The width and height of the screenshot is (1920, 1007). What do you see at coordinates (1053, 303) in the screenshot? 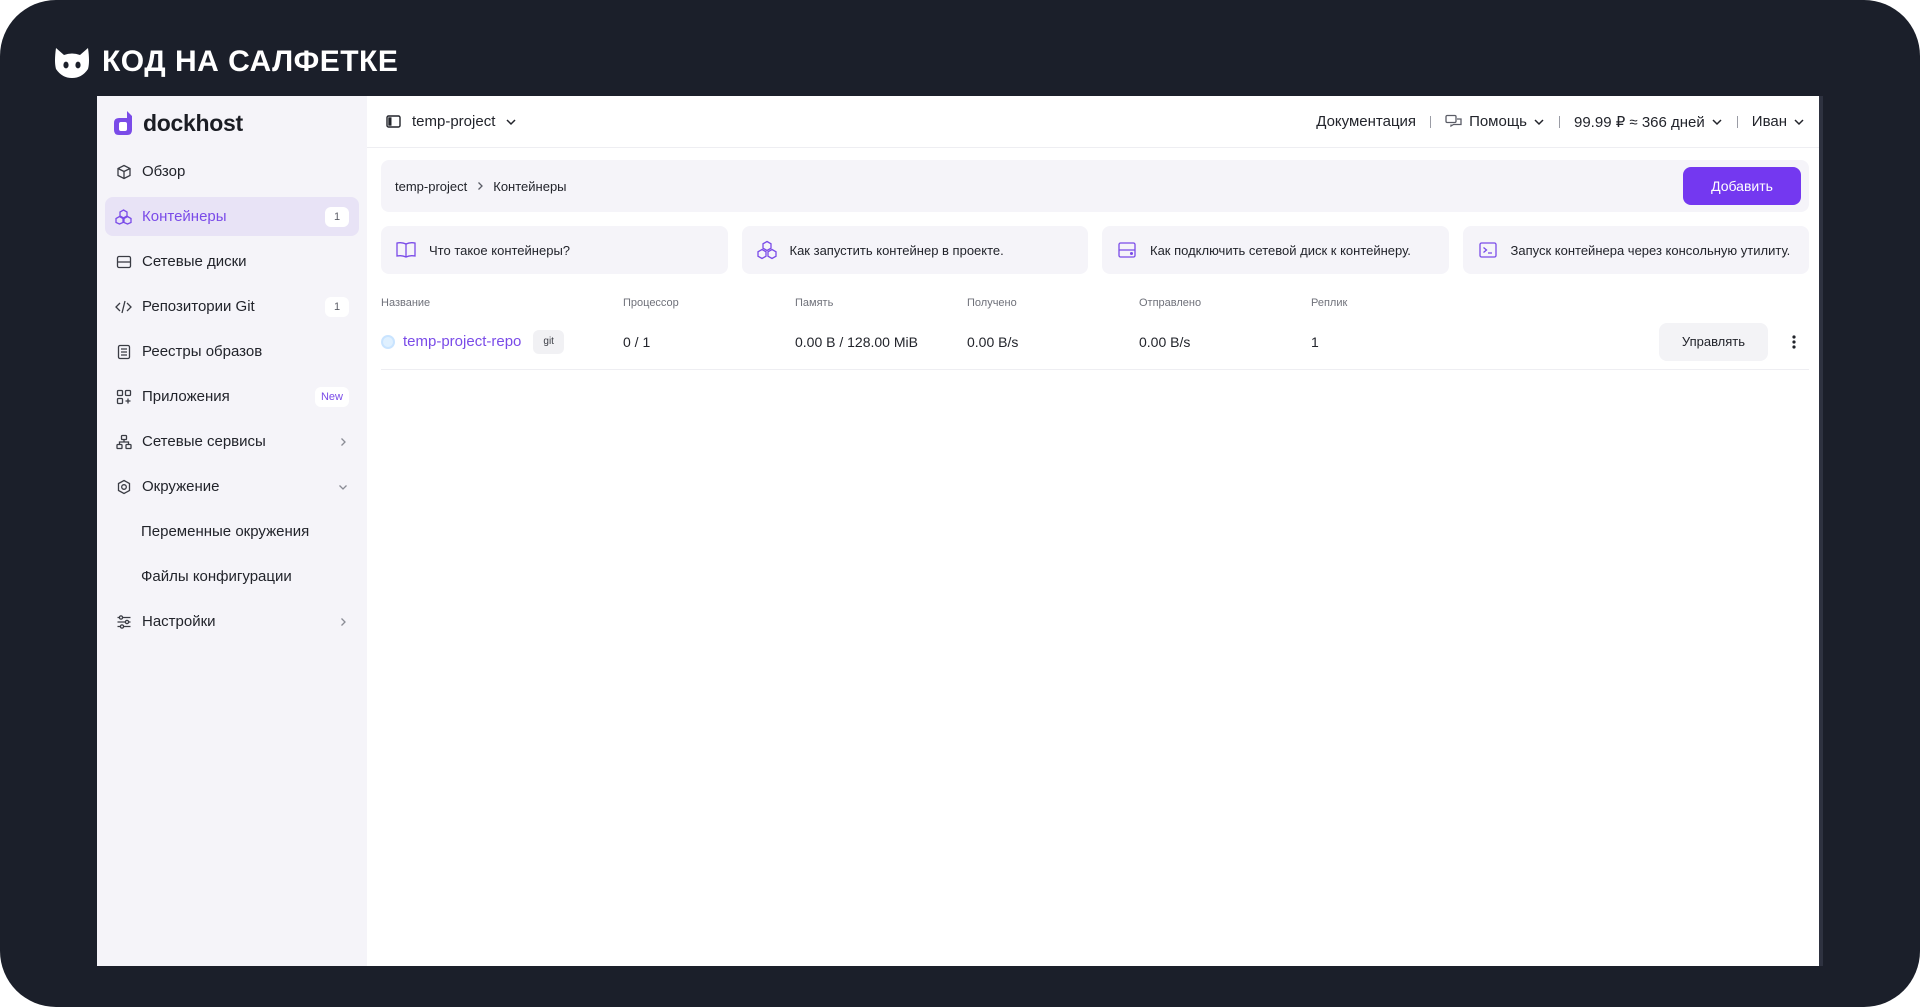
I see `col-received: Получено` at bounding box center [1053, 303].